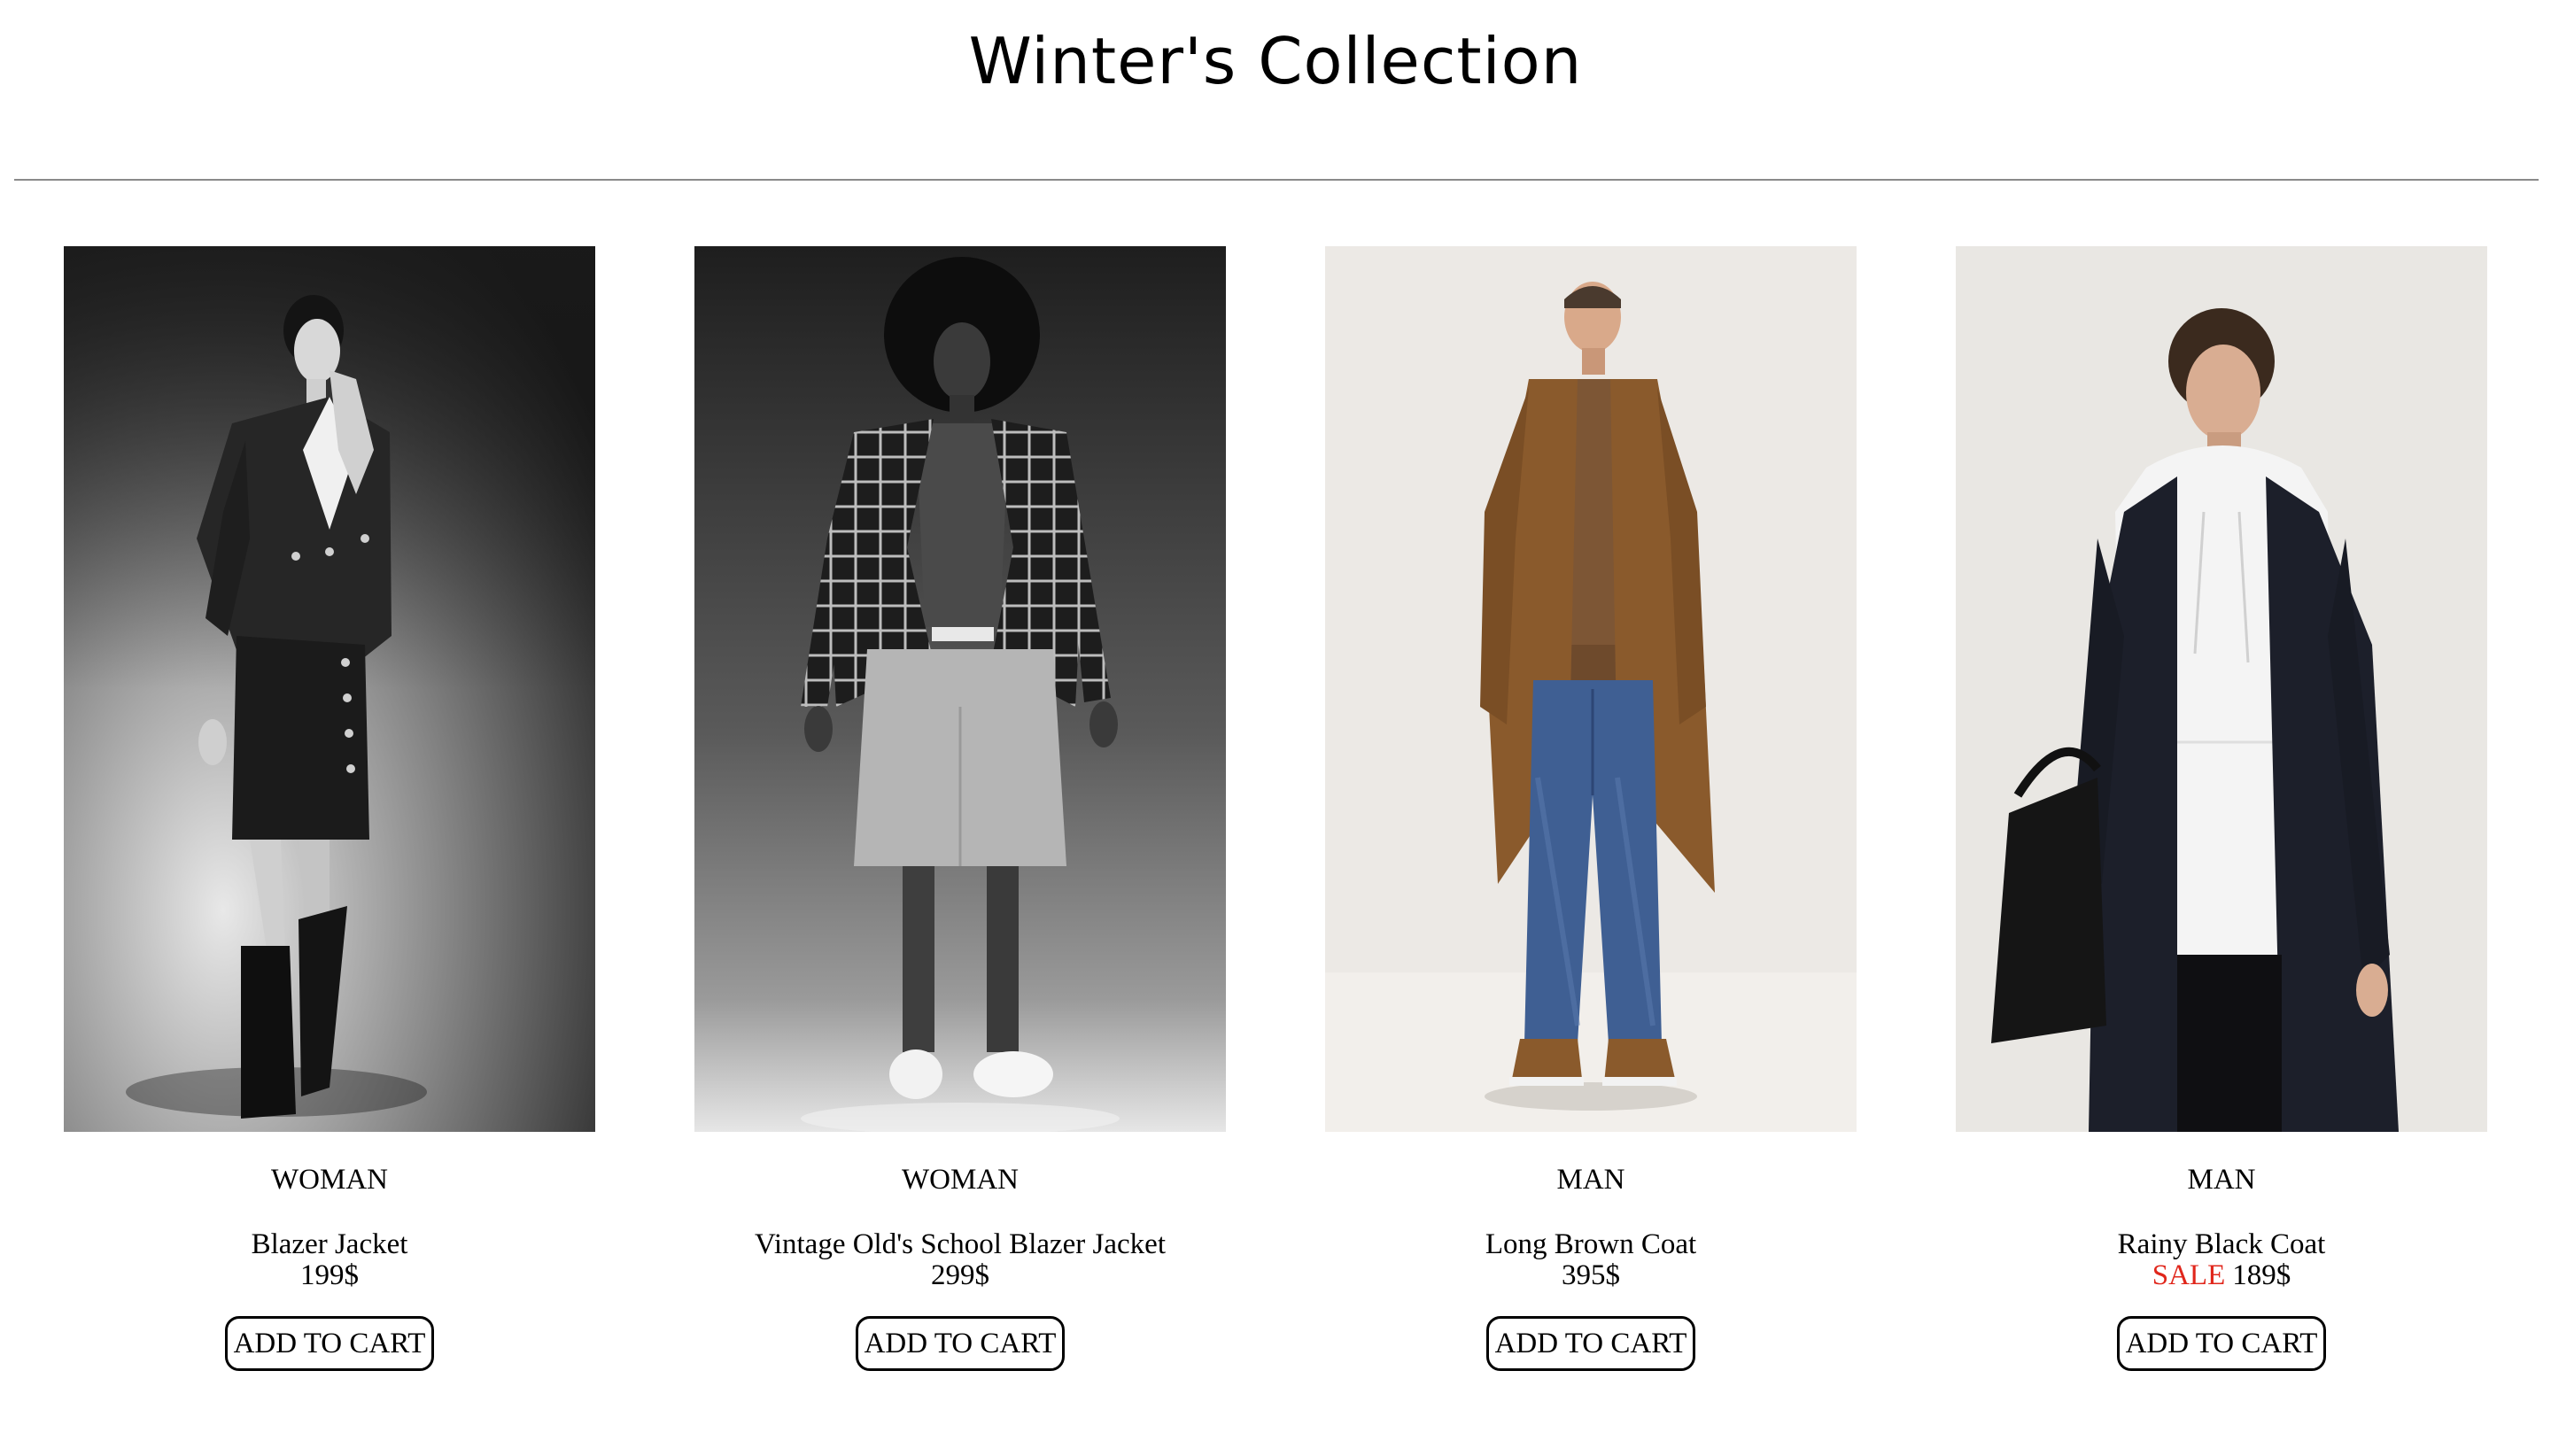  What do you see at coordinates (961, 1244) in the screenshot?
I see `product-name: Vintage Old's School Blazer Jacket` at bounding box center [961, 1244].